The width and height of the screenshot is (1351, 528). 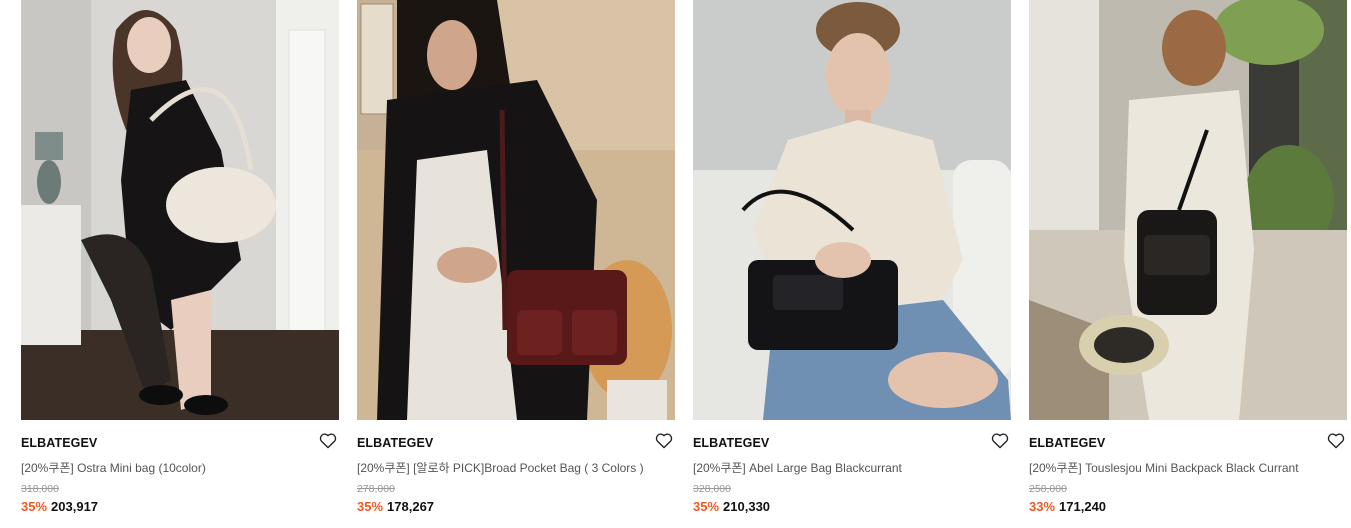 What do you see at coordinates (1042, 506) in the screenshot?
I see `discount-rate: 33%` at bounding box center [1042, 506].